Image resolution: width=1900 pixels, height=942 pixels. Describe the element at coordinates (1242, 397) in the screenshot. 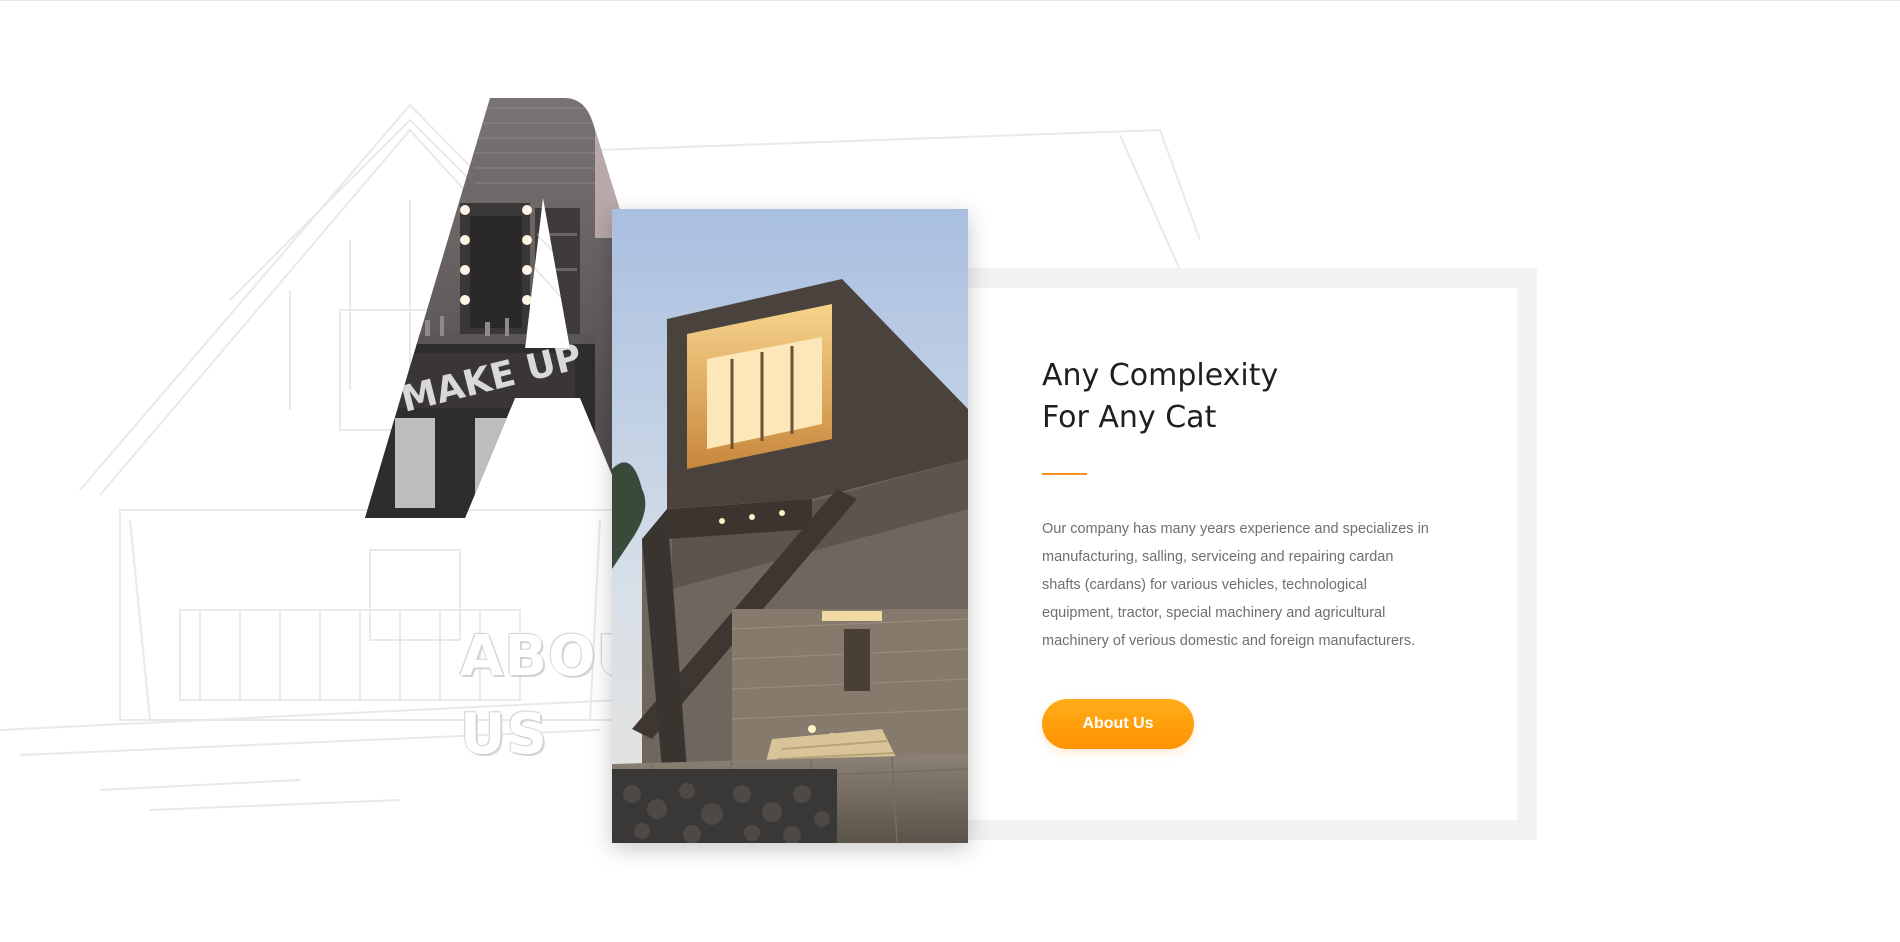

I see `card-title: Any Complexity For Any Cat` at that location.